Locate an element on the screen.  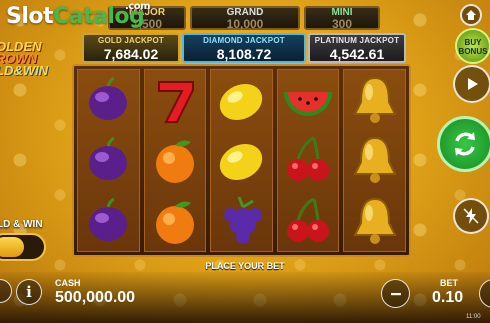
platinum-jackpot: PLATINUM JACKPOT 4,542.61 is located at coordinates (357, 48).